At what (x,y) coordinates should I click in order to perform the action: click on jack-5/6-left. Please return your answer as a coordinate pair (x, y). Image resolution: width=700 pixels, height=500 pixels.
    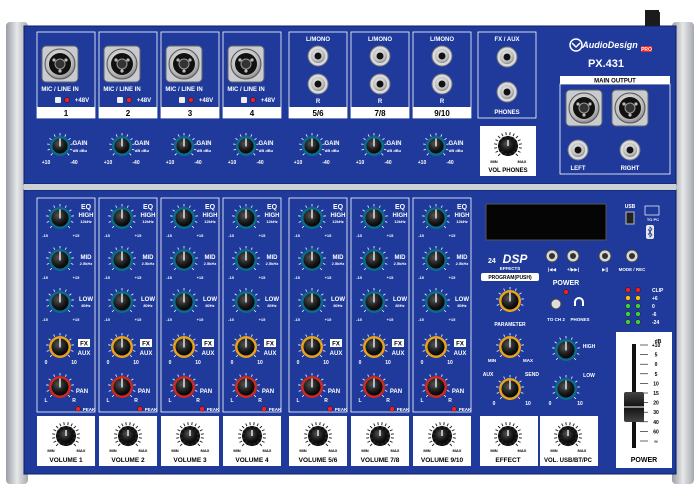
    Looking at the image, I should click on (318, 56).